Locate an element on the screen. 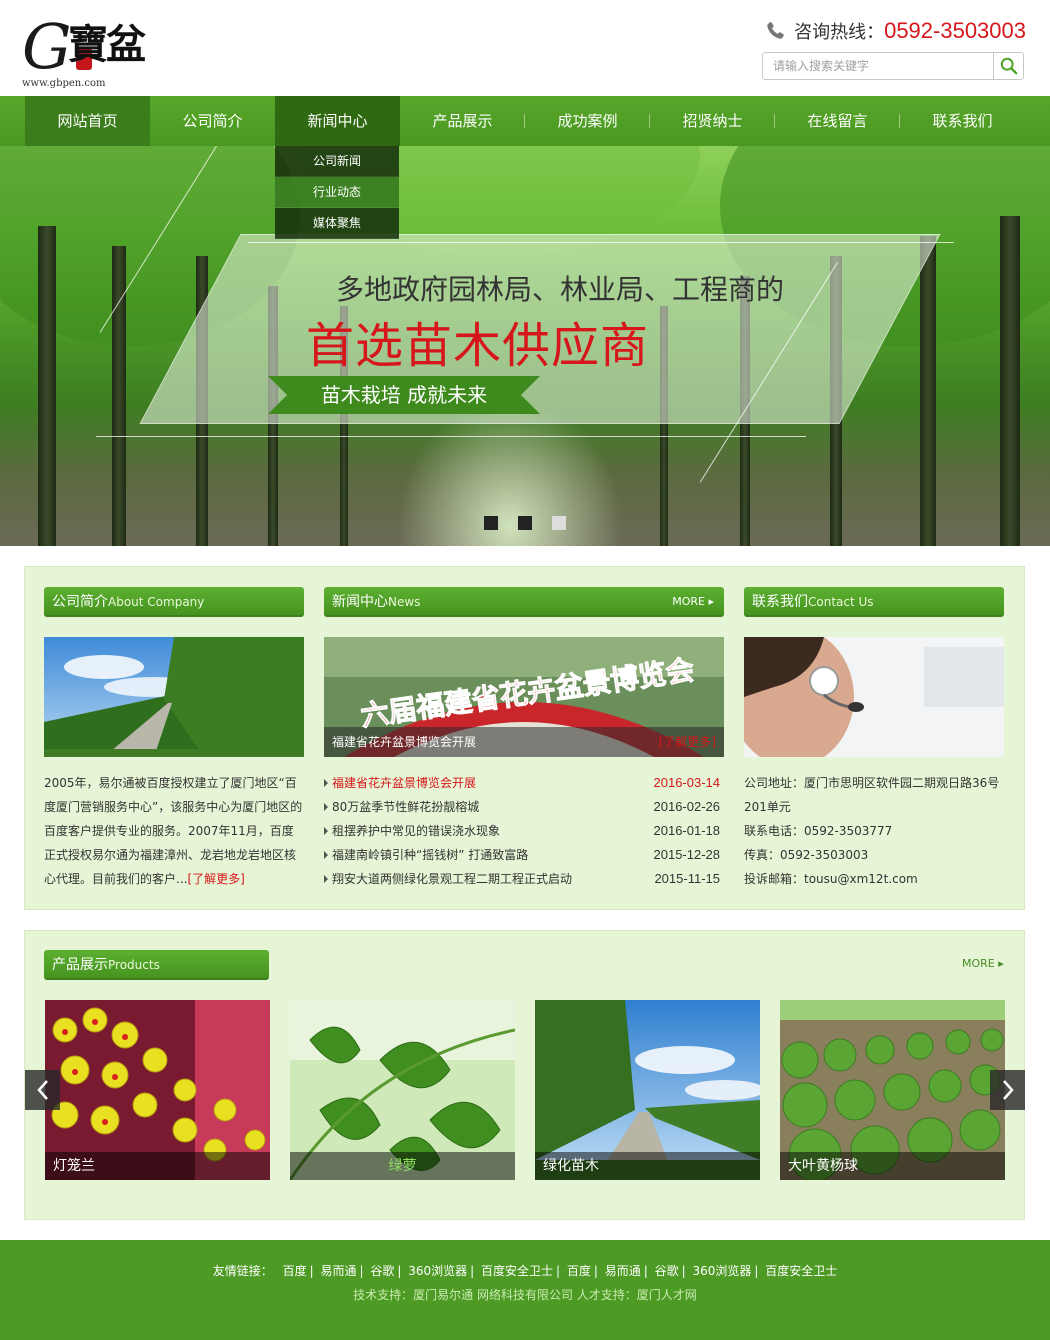 The height and width of the screenshot is (1340, 1050). logo-letter: G is located at coordinates (47, 46).